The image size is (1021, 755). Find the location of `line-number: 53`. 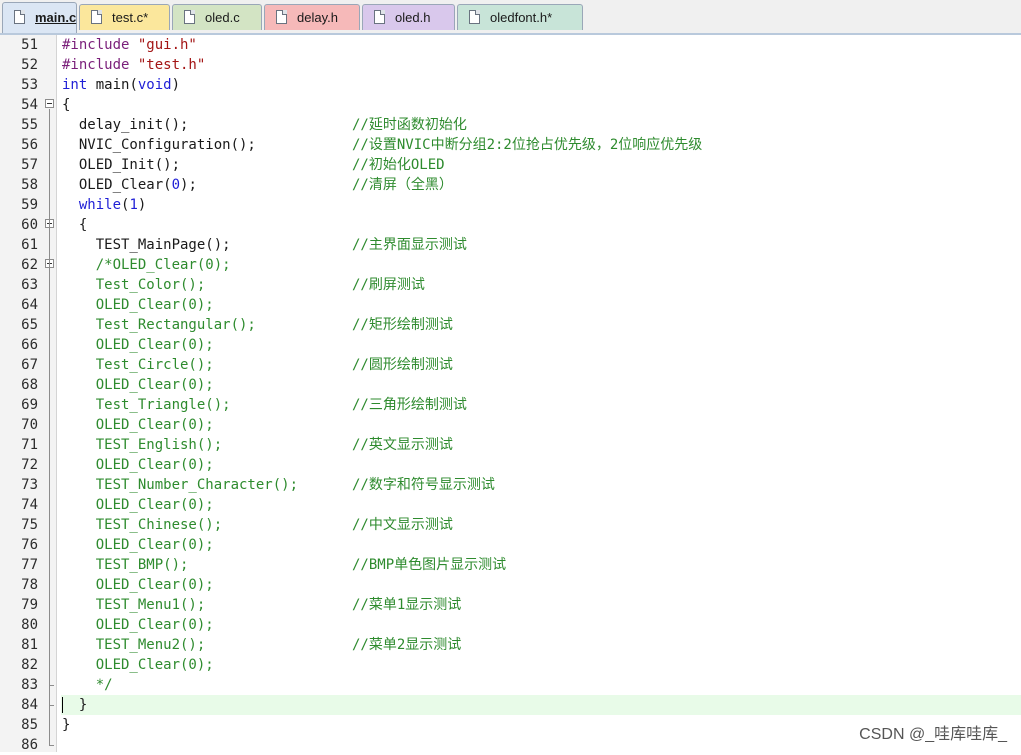

line-number: 53 is located at coordinates (29, 85).